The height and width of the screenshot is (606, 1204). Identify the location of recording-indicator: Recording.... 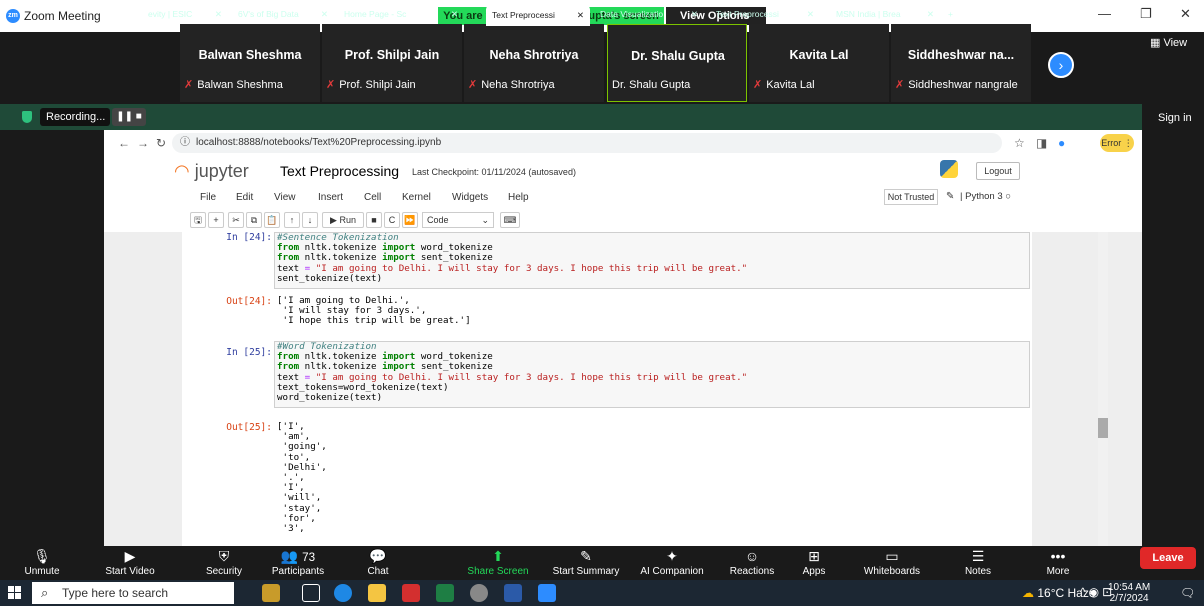
(75, 117).